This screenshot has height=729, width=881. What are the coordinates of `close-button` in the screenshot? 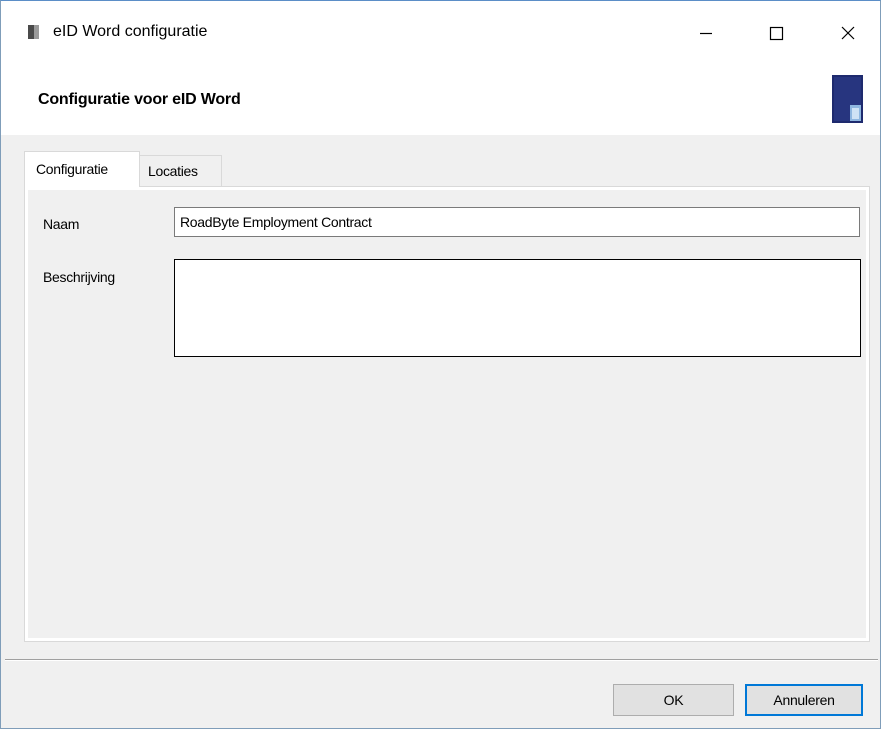 It's located at (848, 33).